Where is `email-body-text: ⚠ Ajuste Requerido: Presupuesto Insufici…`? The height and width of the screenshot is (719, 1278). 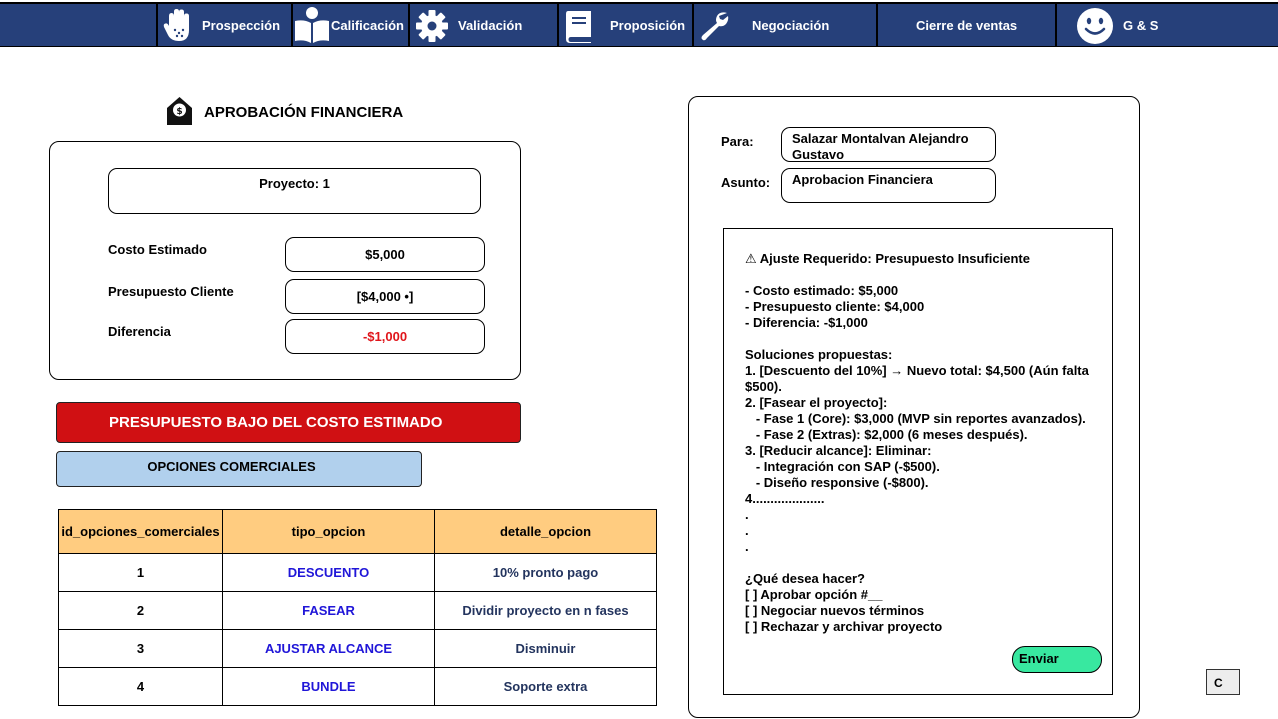
email-body-text: ⚠ Ajuste Requerido: Presupuesto Insufici… is located at coordinates (917, 442).